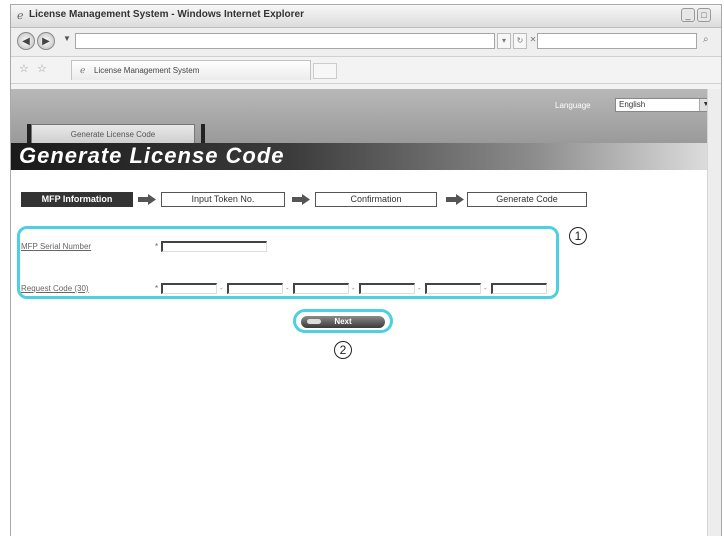 Image resolution: width=724 pixels, height=536 pixels. Describe the element at coordinates (343, 350) in the screenshot. I see `callout-2: 2` at that location.